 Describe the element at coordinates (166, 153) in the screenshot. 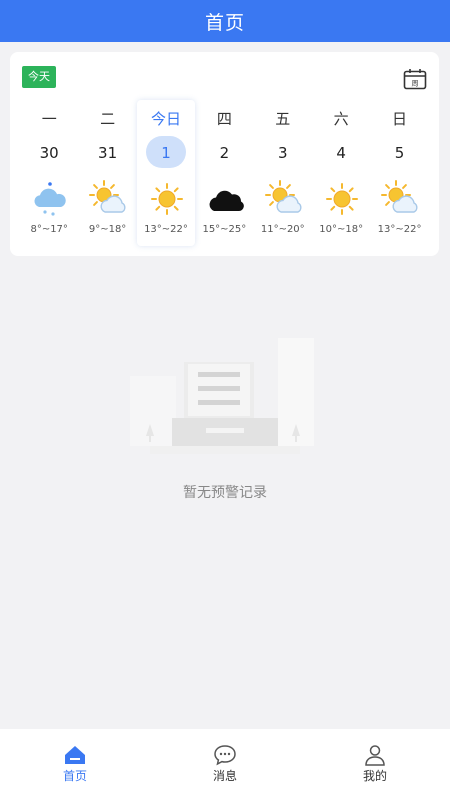

I see `day-date: 1` at that location.